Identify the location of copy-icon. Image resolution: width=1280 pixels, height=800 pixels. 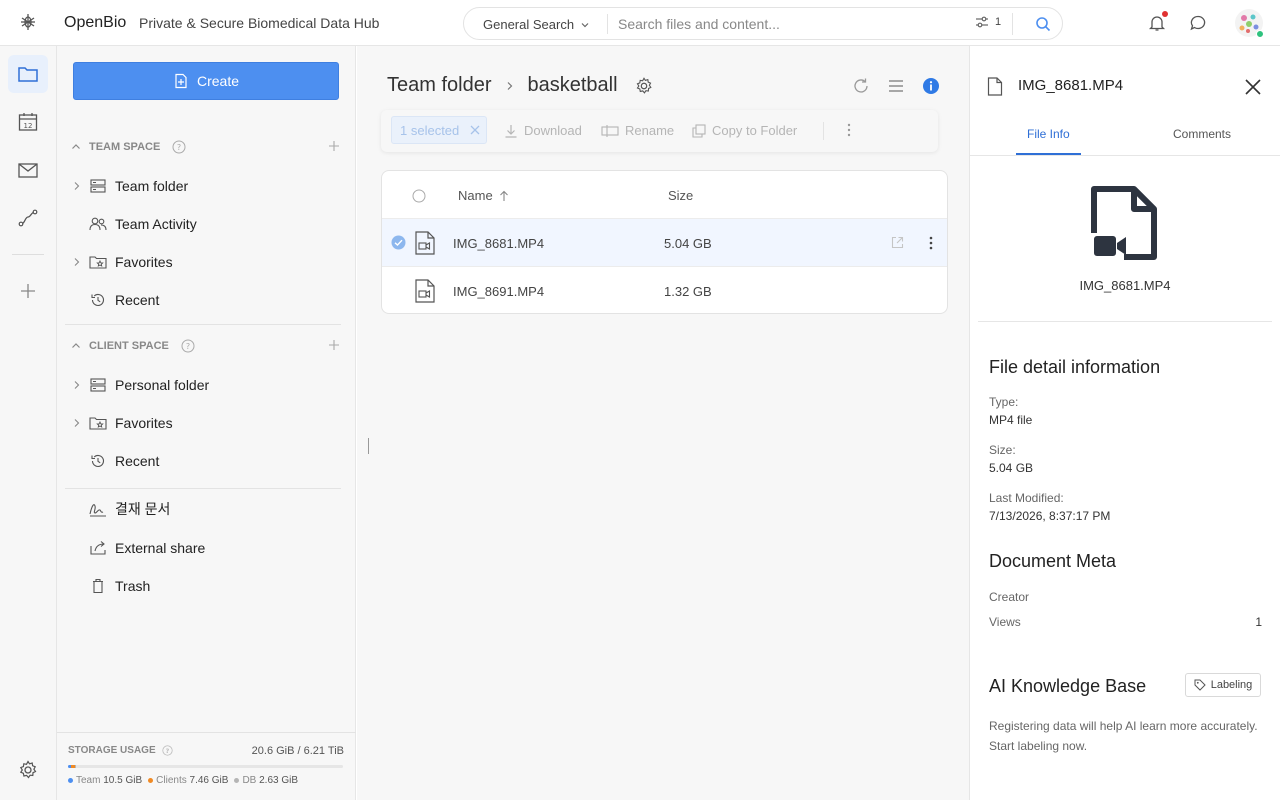
(699, 130).